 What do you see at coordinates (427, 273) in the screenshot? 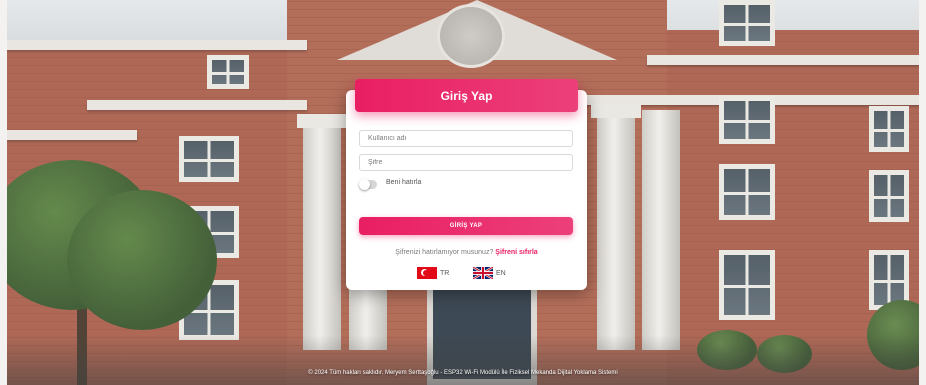
I see `turkey-flag-icon` at bounding box center [427, 273].